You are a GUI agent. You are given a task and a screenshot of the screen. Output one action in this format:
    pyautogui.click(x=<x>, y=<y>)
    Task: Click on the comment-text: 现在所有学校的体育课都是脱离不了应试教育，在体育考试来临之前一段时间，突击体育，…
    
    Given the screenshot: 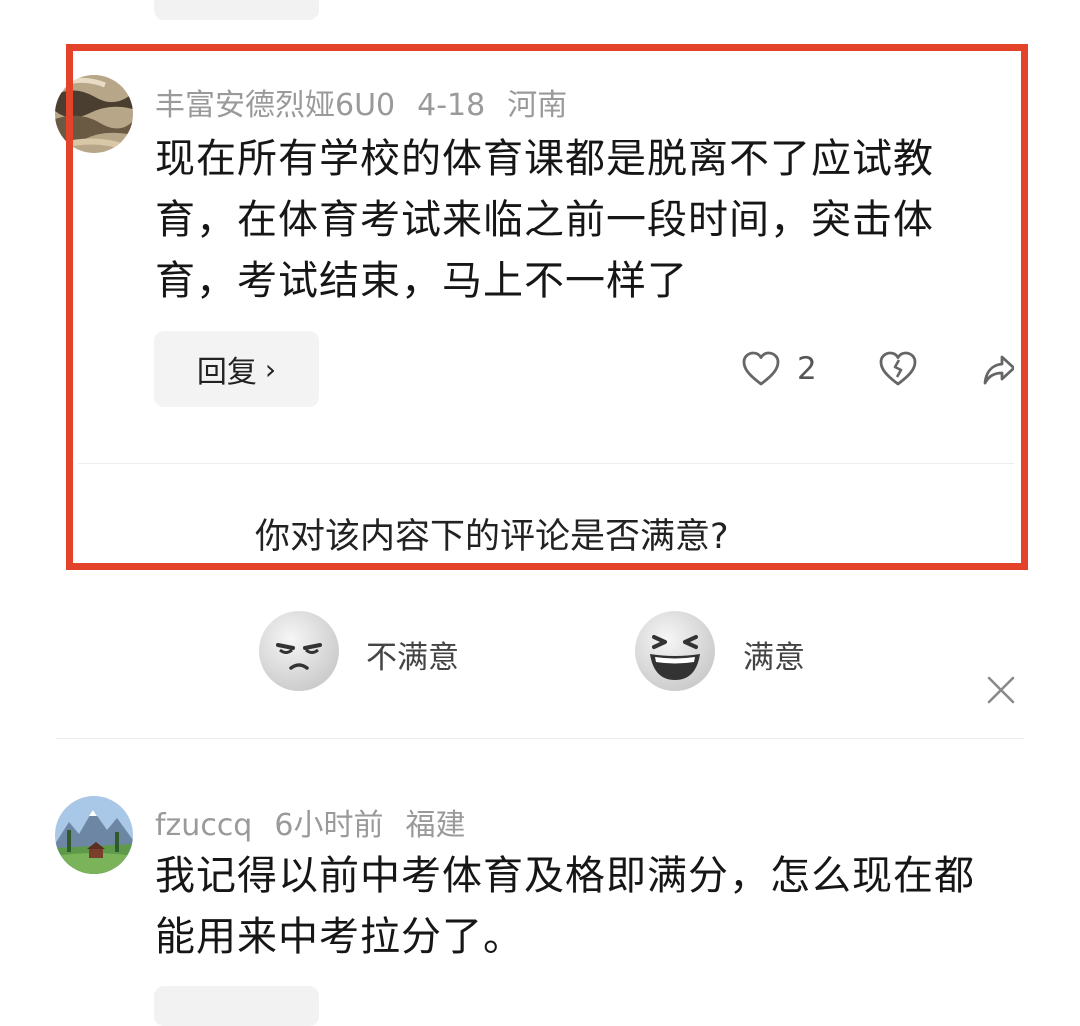 What is the action you would take?
    pyautogui.click(x=544, y=220)
    